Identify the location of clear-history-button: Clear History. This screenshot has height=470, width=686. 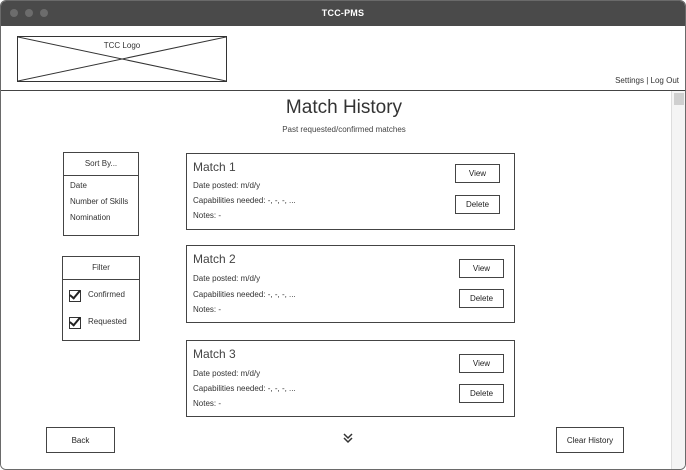
(590, 440).